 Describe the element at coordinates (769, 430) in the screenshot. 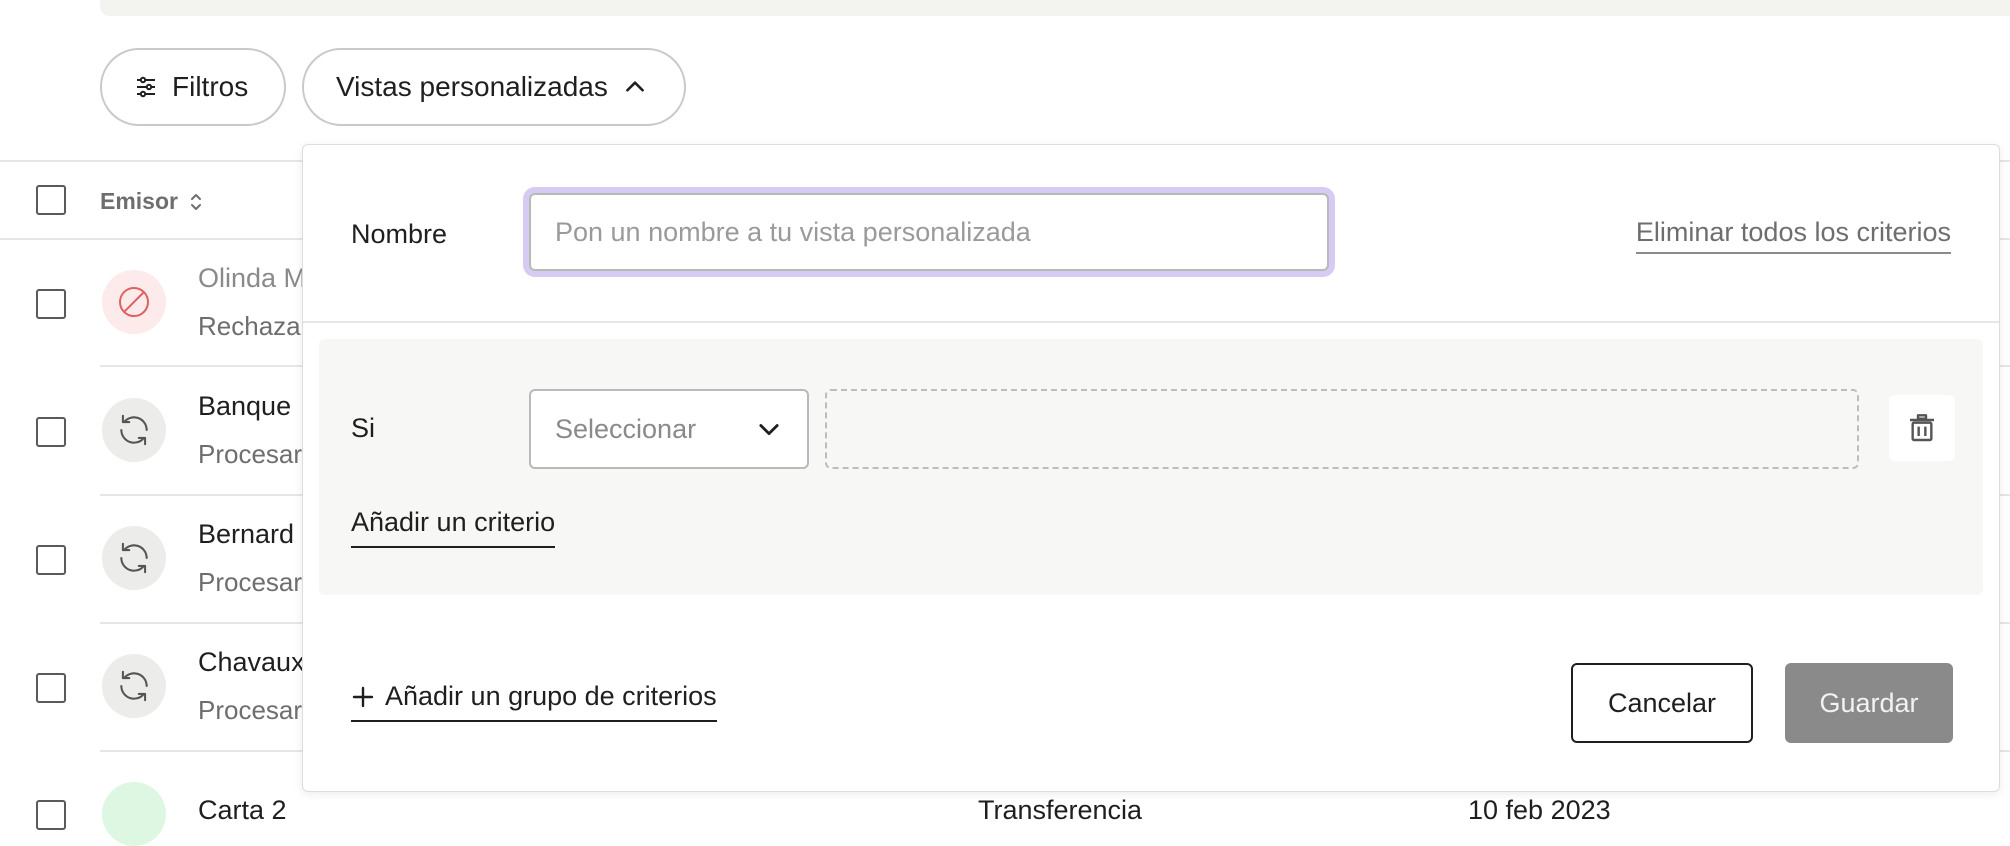

I see `chevron-down-icon` at that location.